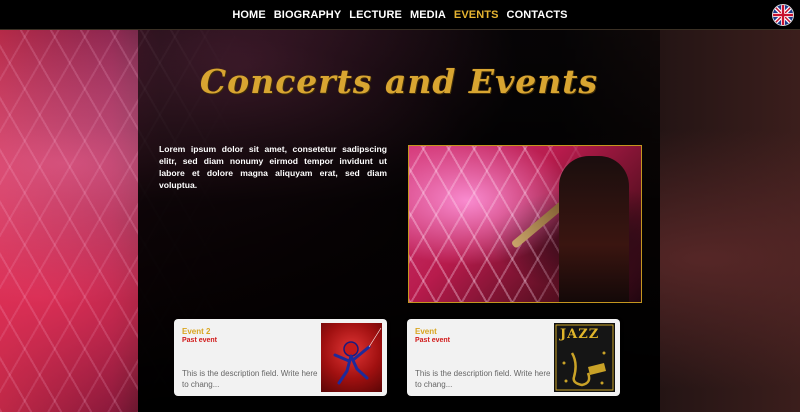 The image size is (800, 412). I want to click on page-title: Concerts and Events, so click(399, 81).